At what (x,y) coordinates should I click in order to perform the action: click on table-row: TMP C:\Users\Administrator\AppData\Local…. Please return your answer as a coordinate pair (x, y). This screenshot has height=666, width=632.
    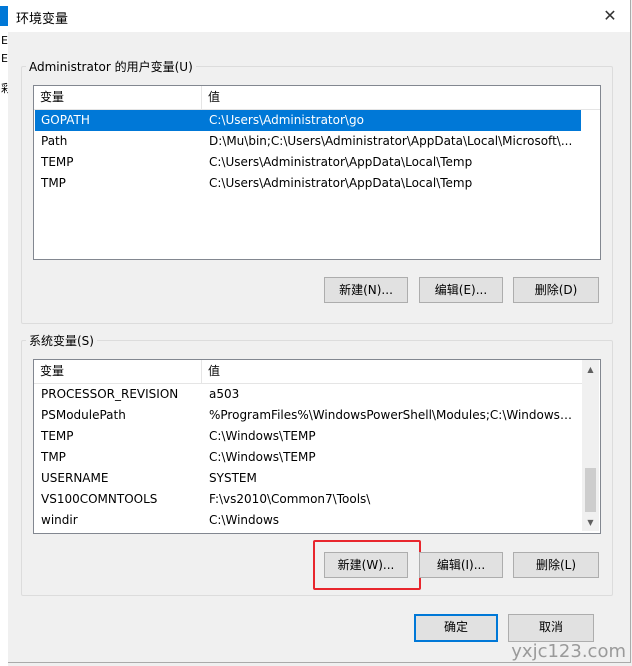
    Looking at the image, I should click on (308, 183).